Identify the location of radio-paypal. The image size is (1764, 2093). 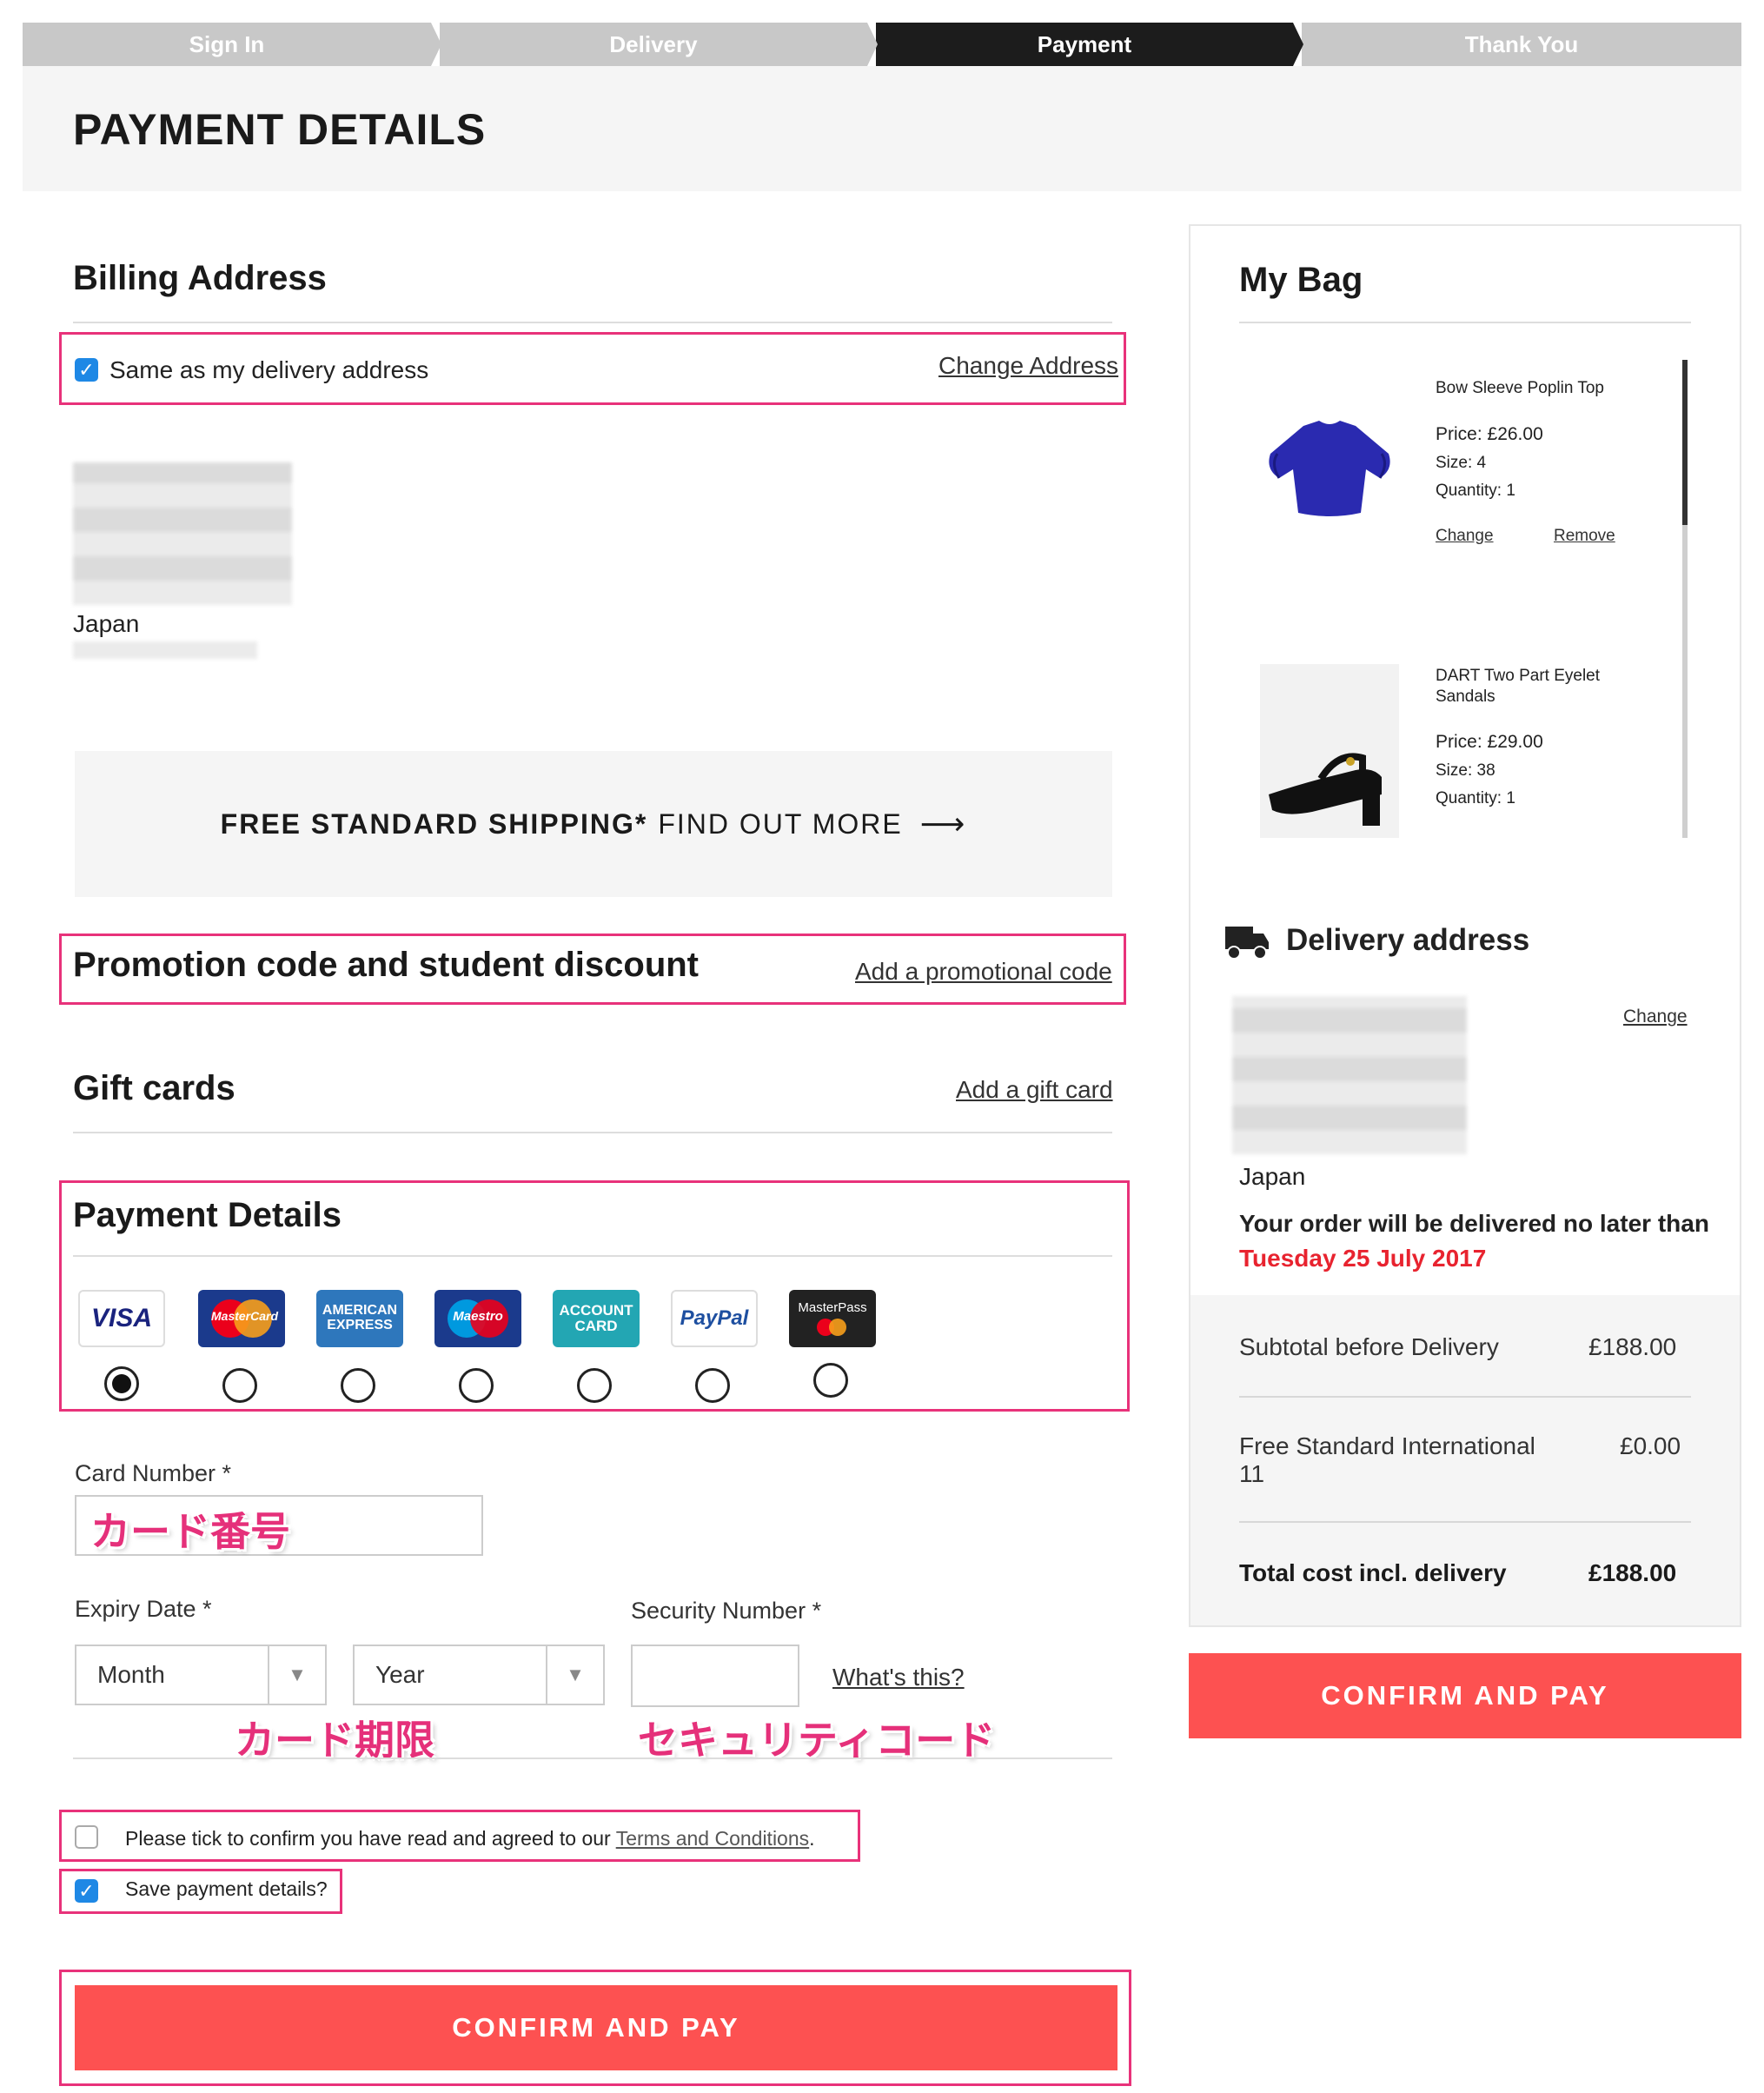
(712, 1385).